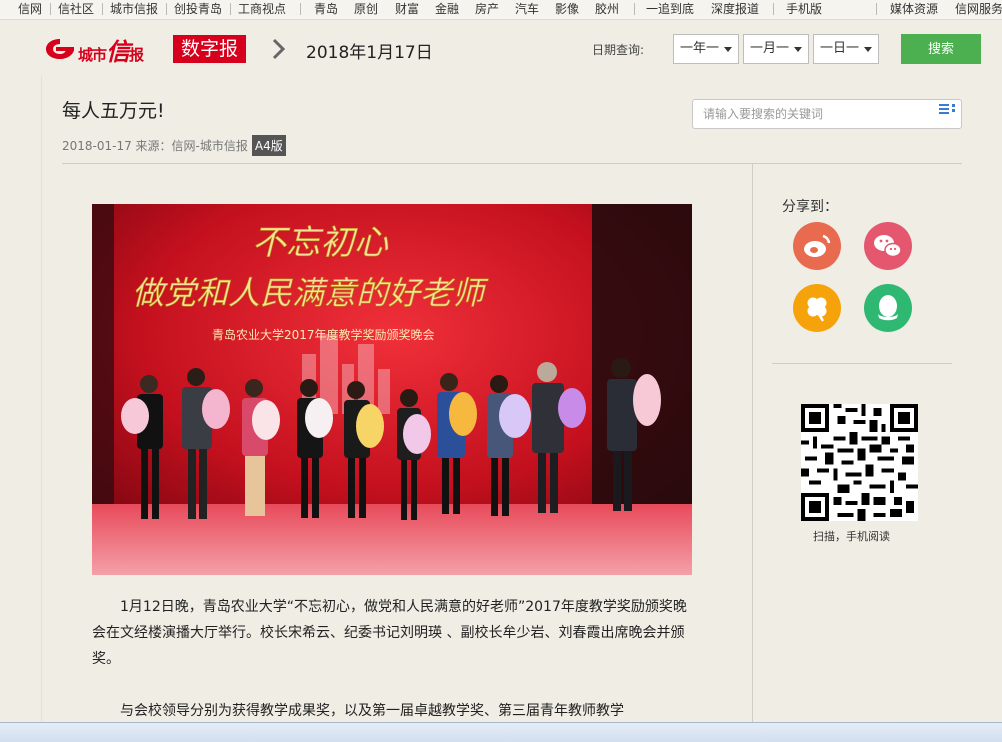  Describe the element at coordinates (763, 114) in the screenshot. I see `keyword-placeholder: 请输入要搜索的关键词` at that location.